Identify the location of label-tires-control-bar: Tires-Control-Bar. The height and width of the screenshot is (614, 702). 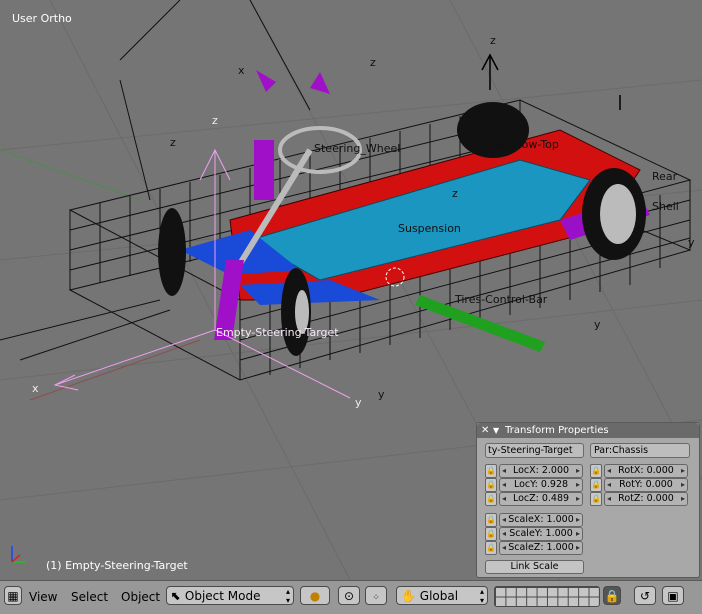
(501, 299).